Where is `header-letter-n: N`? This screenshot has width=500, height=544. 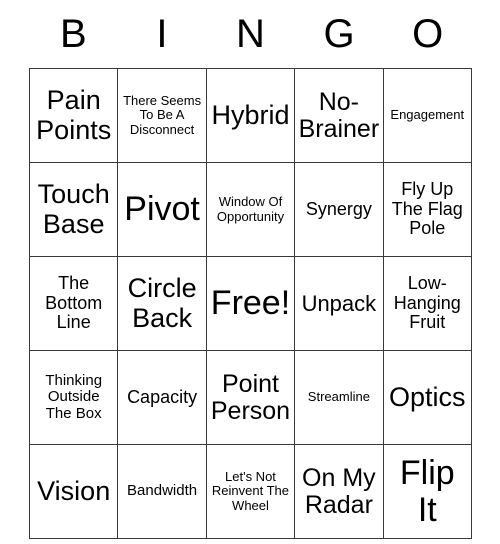
header-letter-n: N is located at coordinates (250, 34).